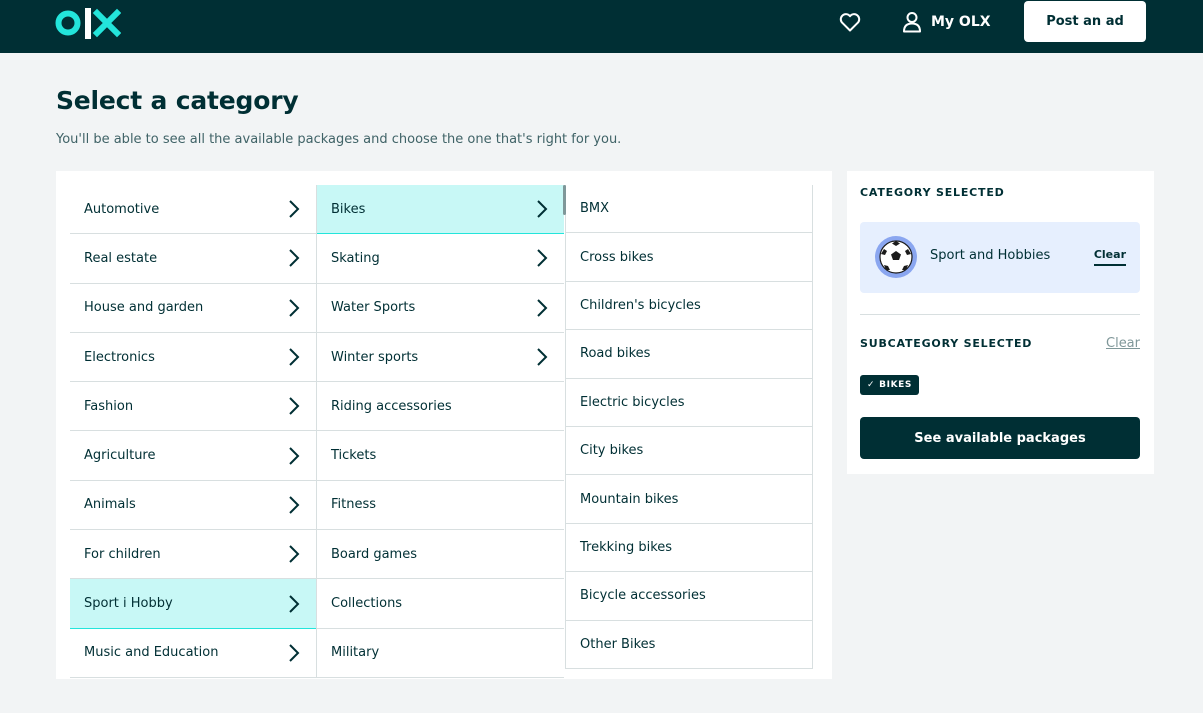  I want to click on category-item-label: Music and Education, so click(151, 653).